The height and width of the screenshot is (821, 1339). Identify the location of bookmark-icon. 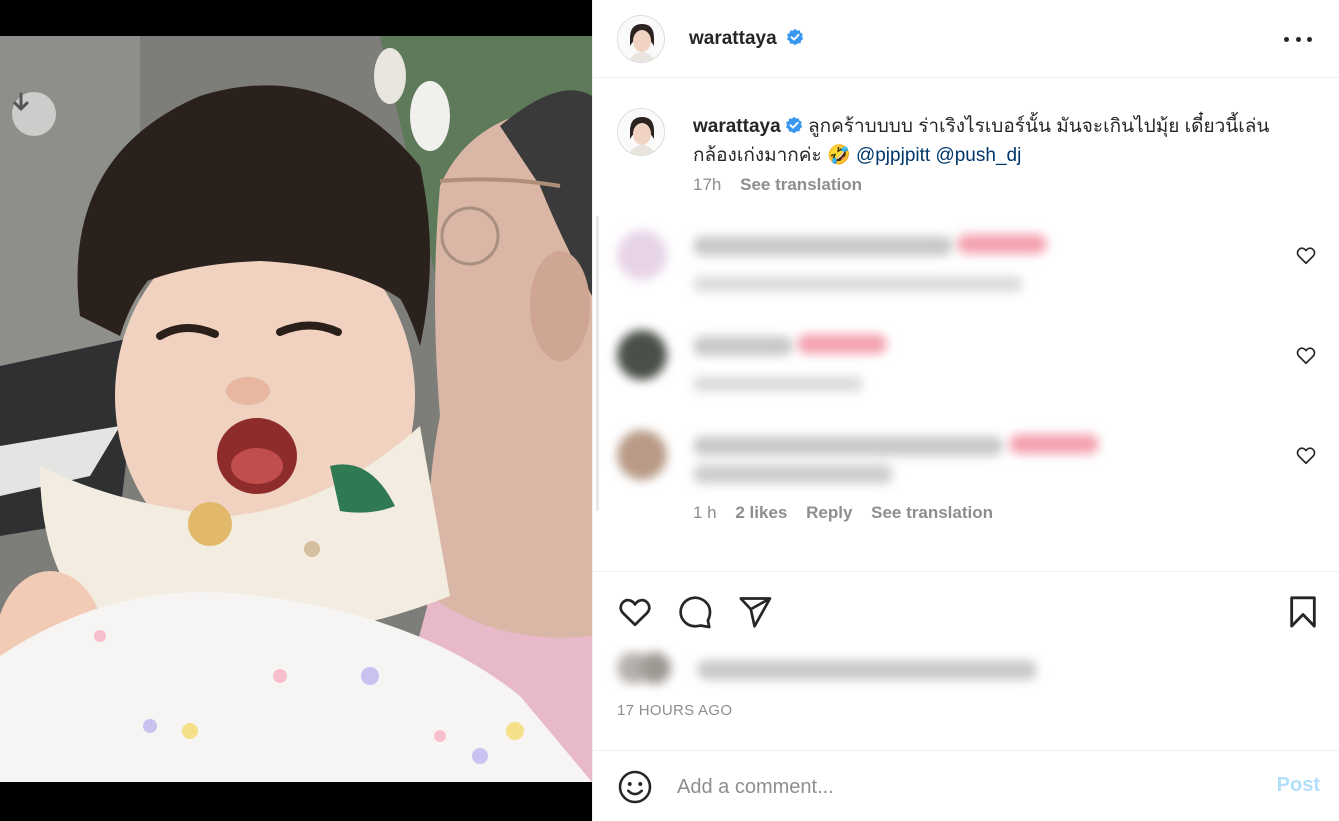
(1303, 612).